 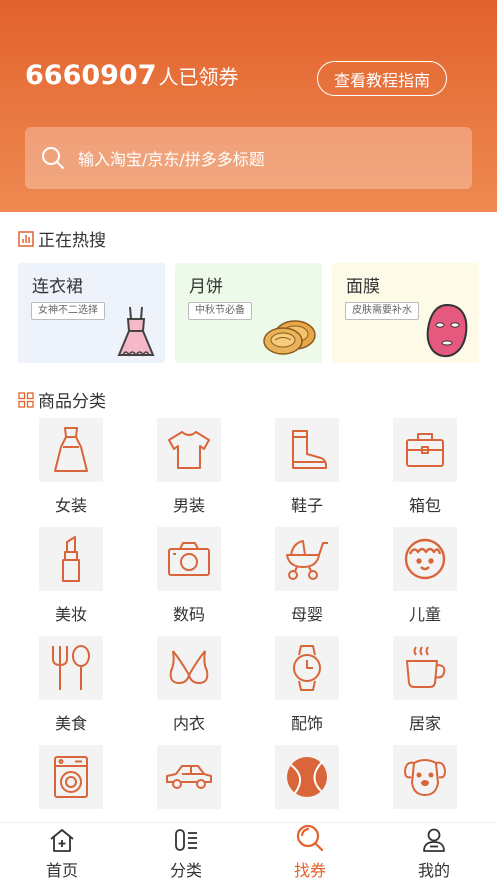 I want to click on category-kids: 儿童, so click(x=425, y=576).